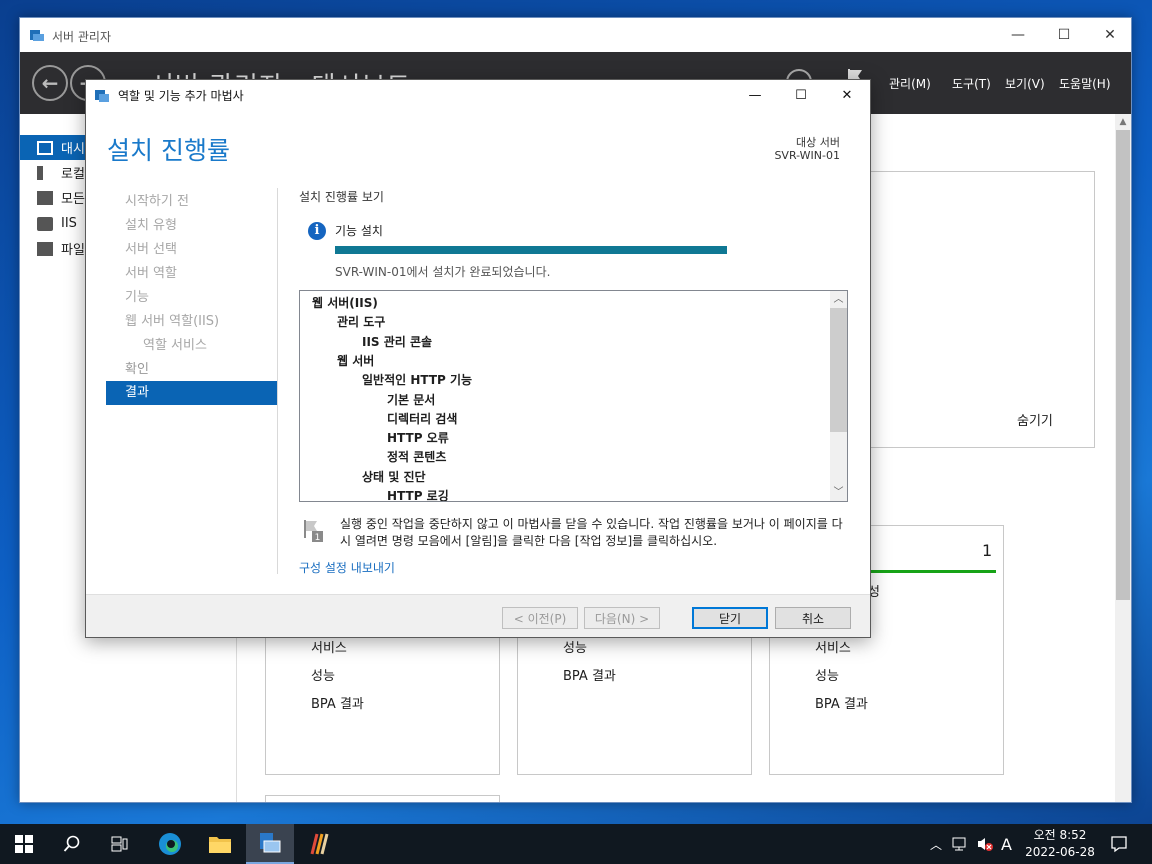 The height and width of the screenshot is (864, 1152). What do you see at coordinates (191, 369) in the screenshot?
I see `step-confirmation: 확인` at bounding box center [191, 369].